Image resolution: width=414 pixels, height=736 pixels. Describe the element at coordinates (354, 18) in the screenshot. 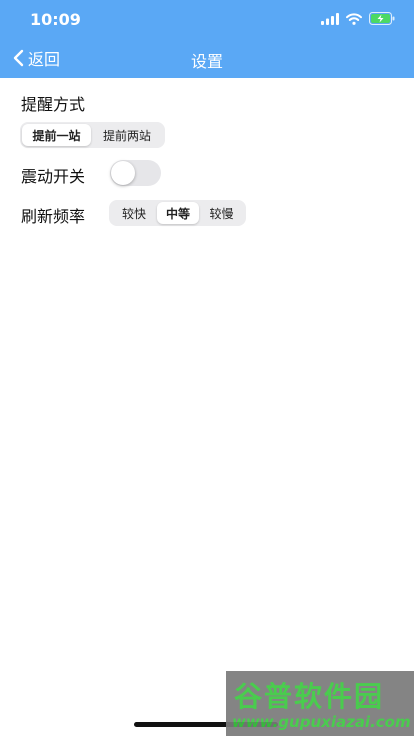

I see `wifi-icon` at that location.